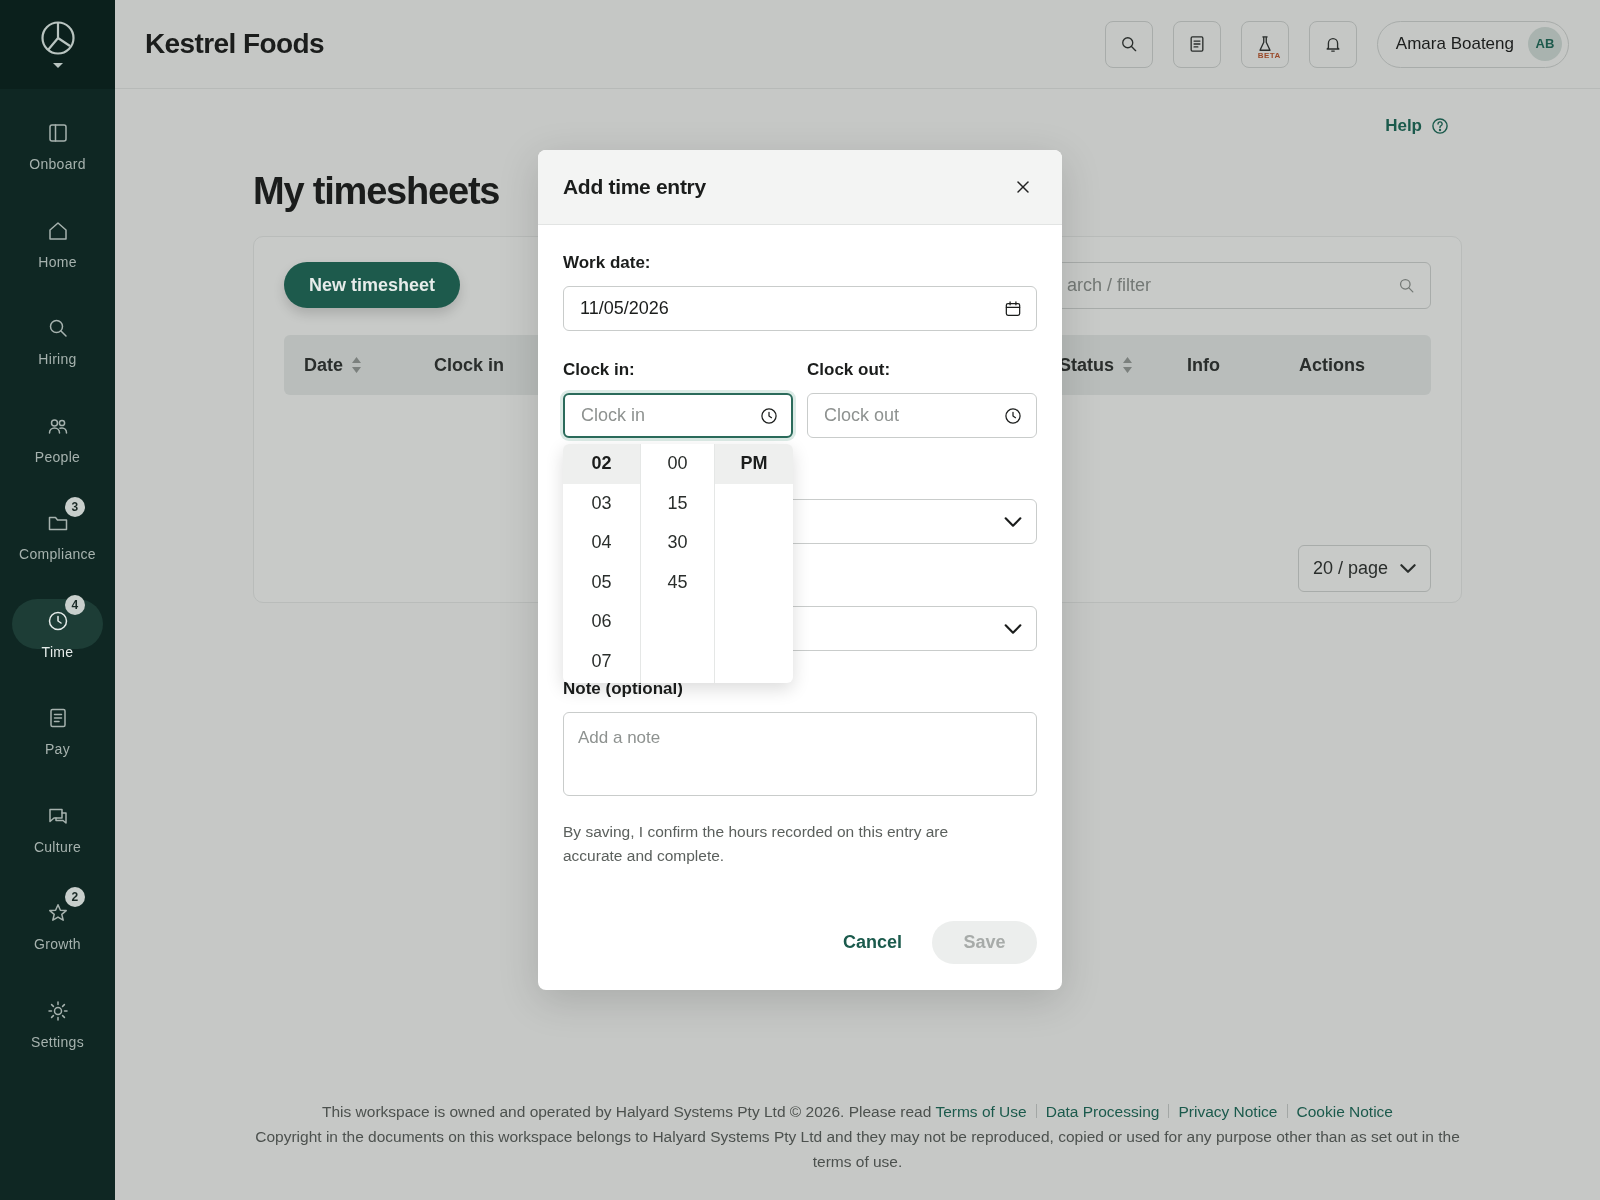  What do you see at coordinates (1196, 44) in the screenshot?
I see `document-button` at bounding box center [1196, 44].